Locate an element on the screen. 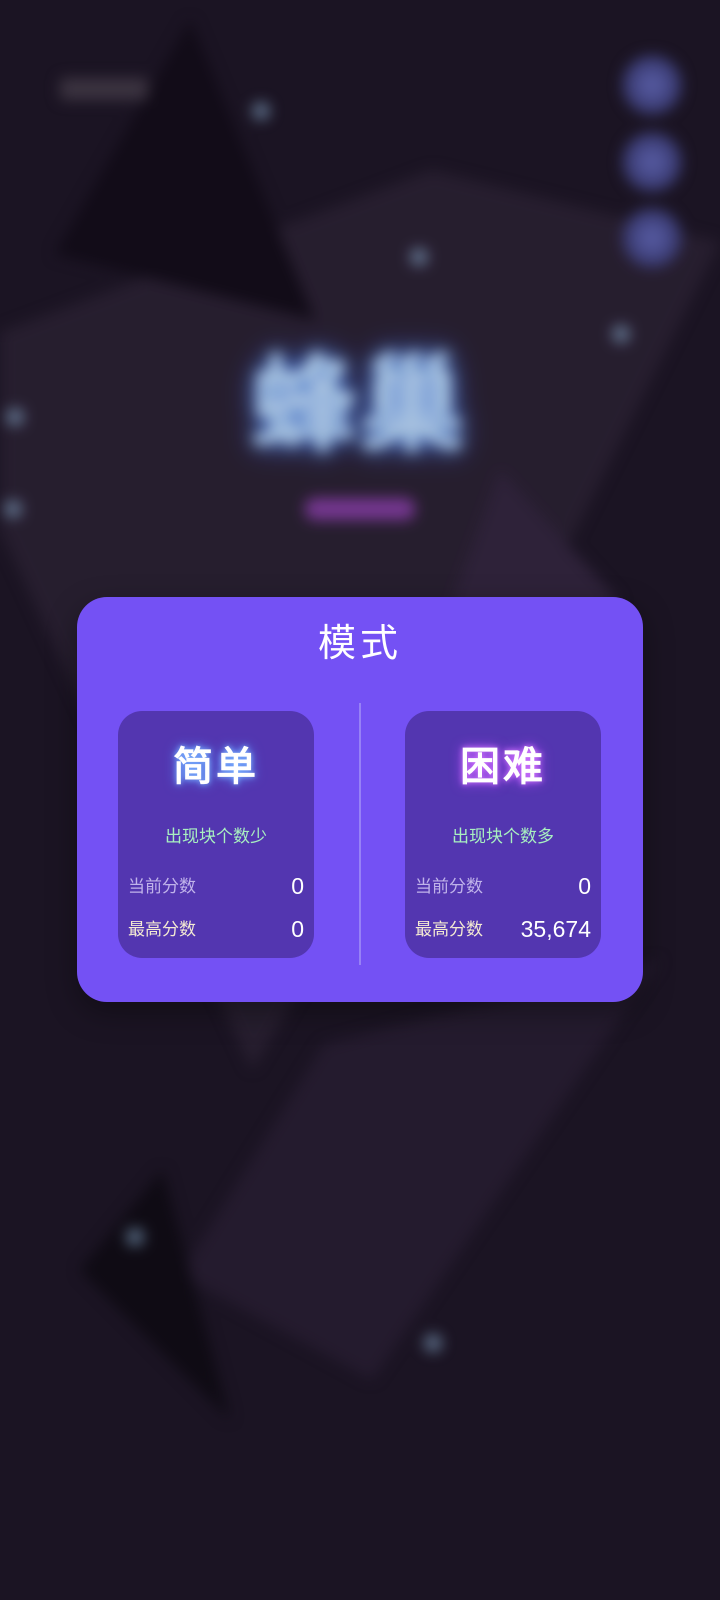 Image resolution: width=720 pixels, height=1600 pixels. mode-name: 简单 is located at coordinates (216, 767).